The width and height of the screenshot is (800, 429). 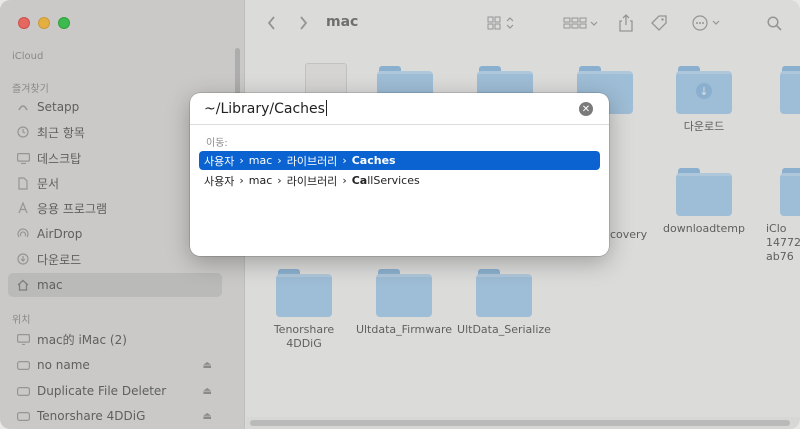 I want to click on path-match: Ca, so click(x=359, y=180).